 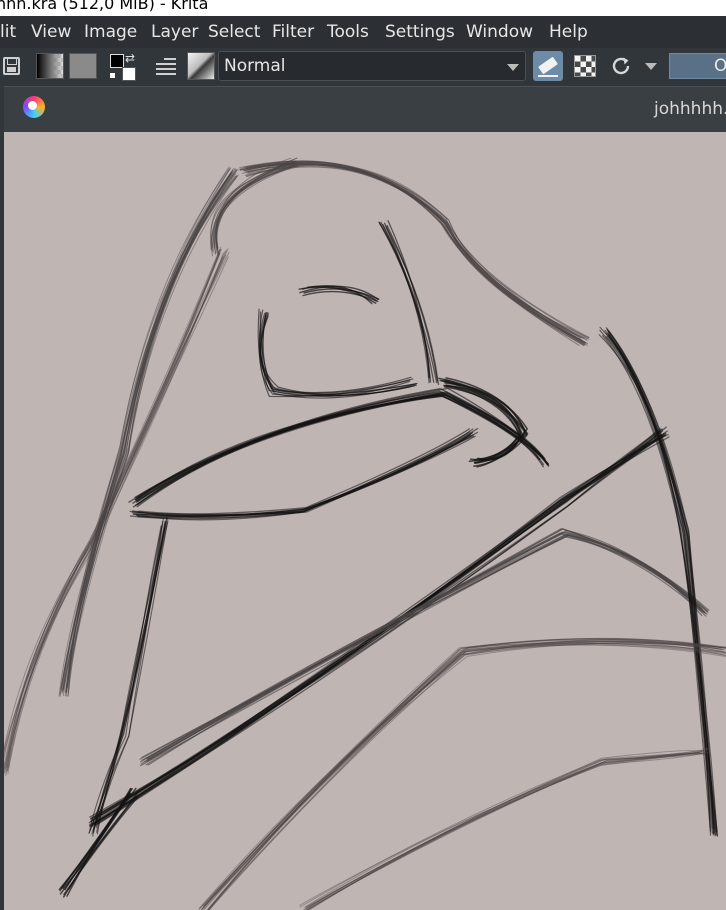 What do you see at coordinates (690, 109) in the screenshot?
I see `document-tab: johhhhh.` at bounding box center [690, 109].